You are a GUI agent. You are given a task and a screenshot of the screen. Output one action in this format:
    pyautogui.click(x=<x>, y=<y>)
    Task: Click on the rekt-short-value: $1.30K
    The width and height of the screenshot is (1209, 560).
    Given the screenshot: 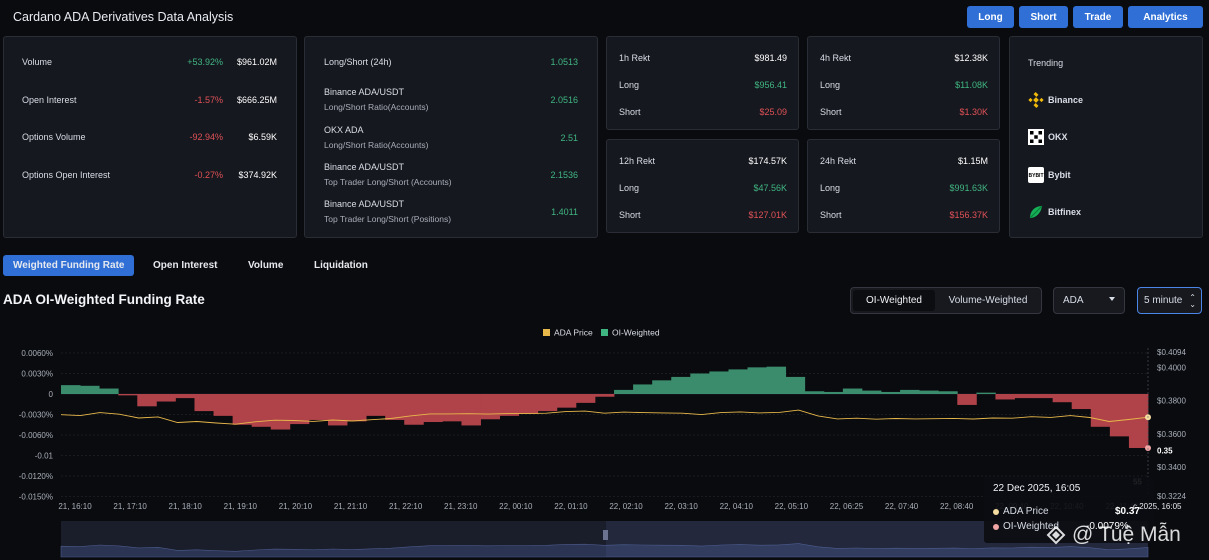 What is the action you would take?
    pyautogui.click(x=973, y=112)
    